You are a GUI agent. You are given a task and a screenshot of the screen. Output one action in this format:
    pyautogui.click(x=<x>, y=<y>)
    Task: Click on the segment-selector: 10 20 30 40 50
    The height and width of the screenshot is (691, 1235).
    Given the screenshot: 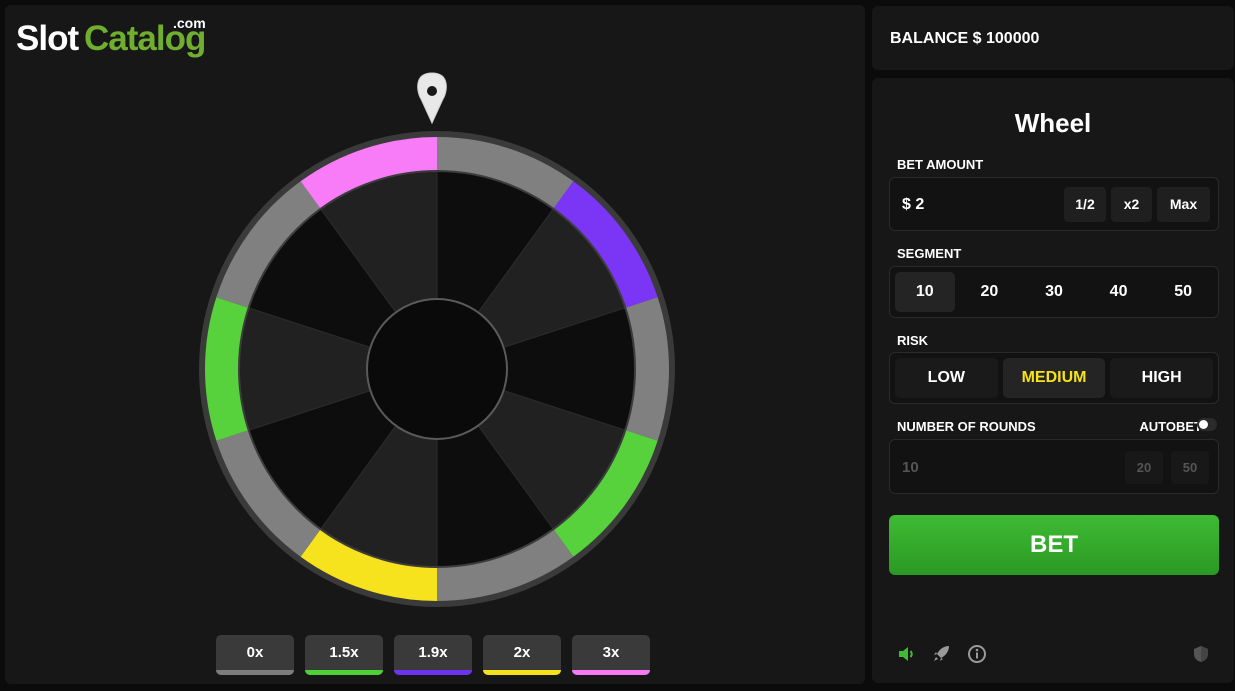 What is the action you would take?
    pyautogui.click(x=1054, y=292)
    